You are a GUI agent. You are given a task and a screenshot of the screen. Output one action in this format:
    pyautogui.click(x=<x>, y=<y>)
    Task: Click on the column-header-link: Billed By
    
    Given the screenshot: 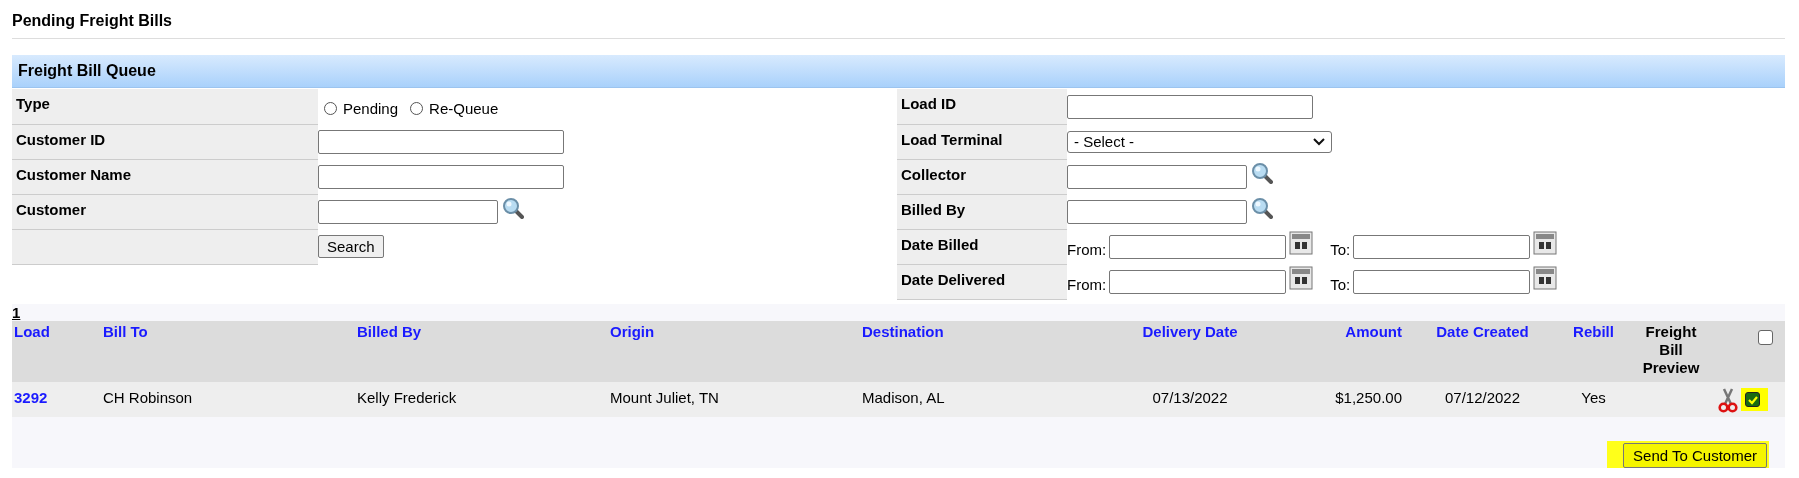 What is the action you would take?
    pyautogui.click(x=389, y=331)
    